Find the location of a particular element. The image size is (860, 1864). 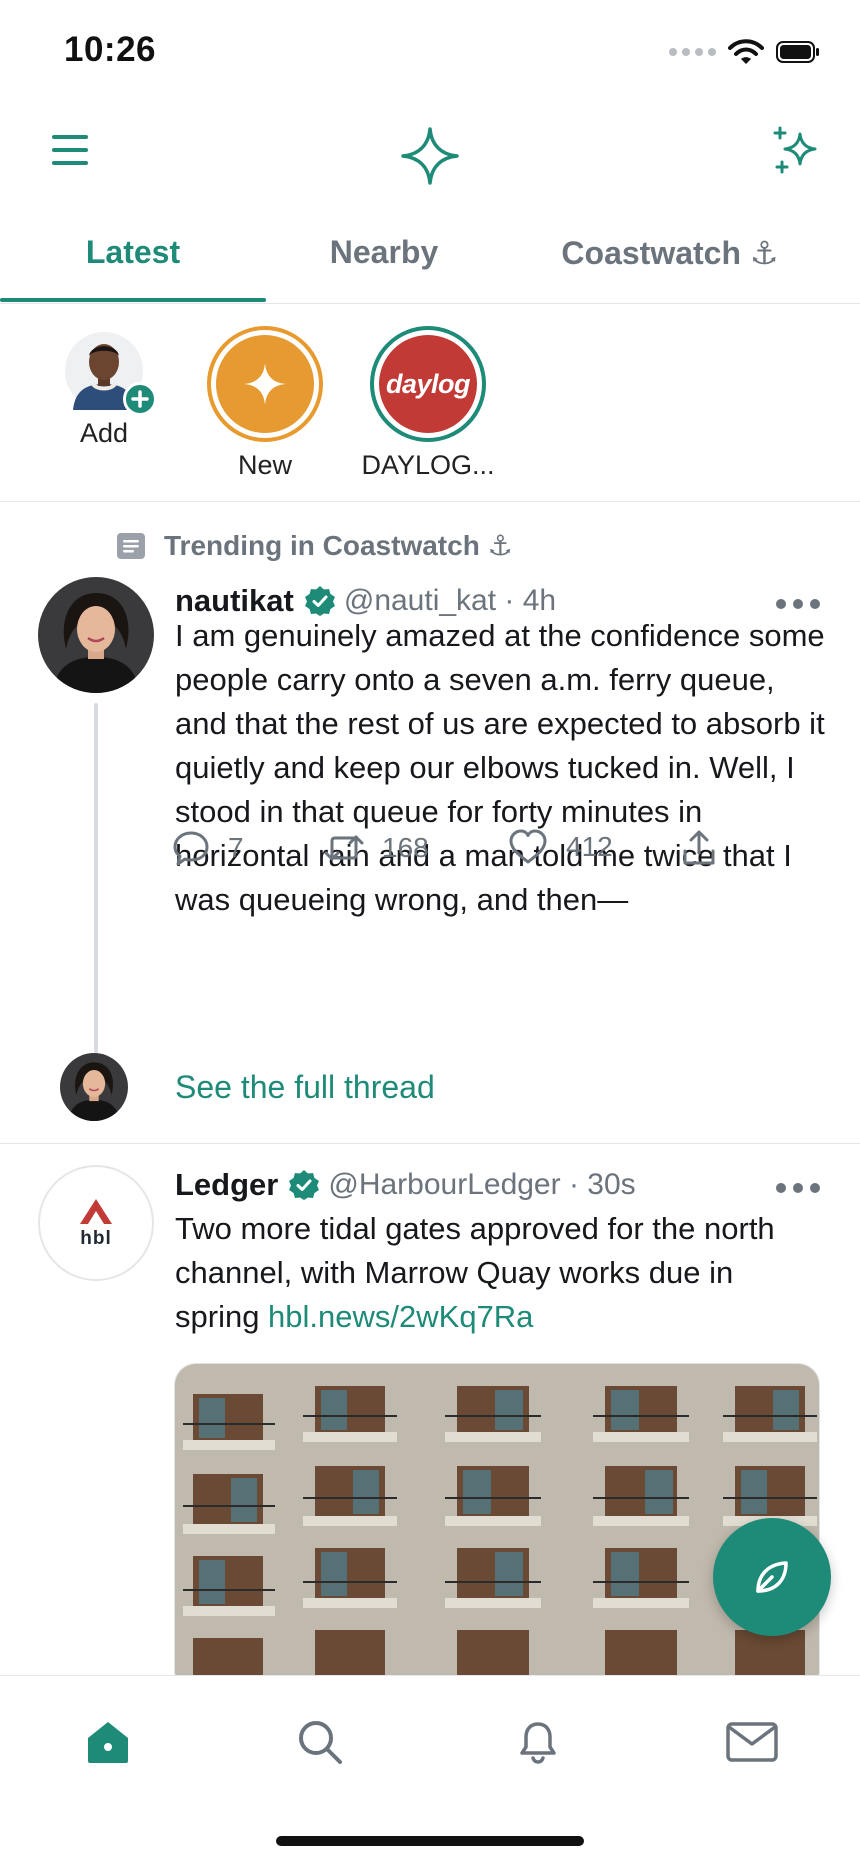

tab-latest: Latest is located at coordinates (133, 262).